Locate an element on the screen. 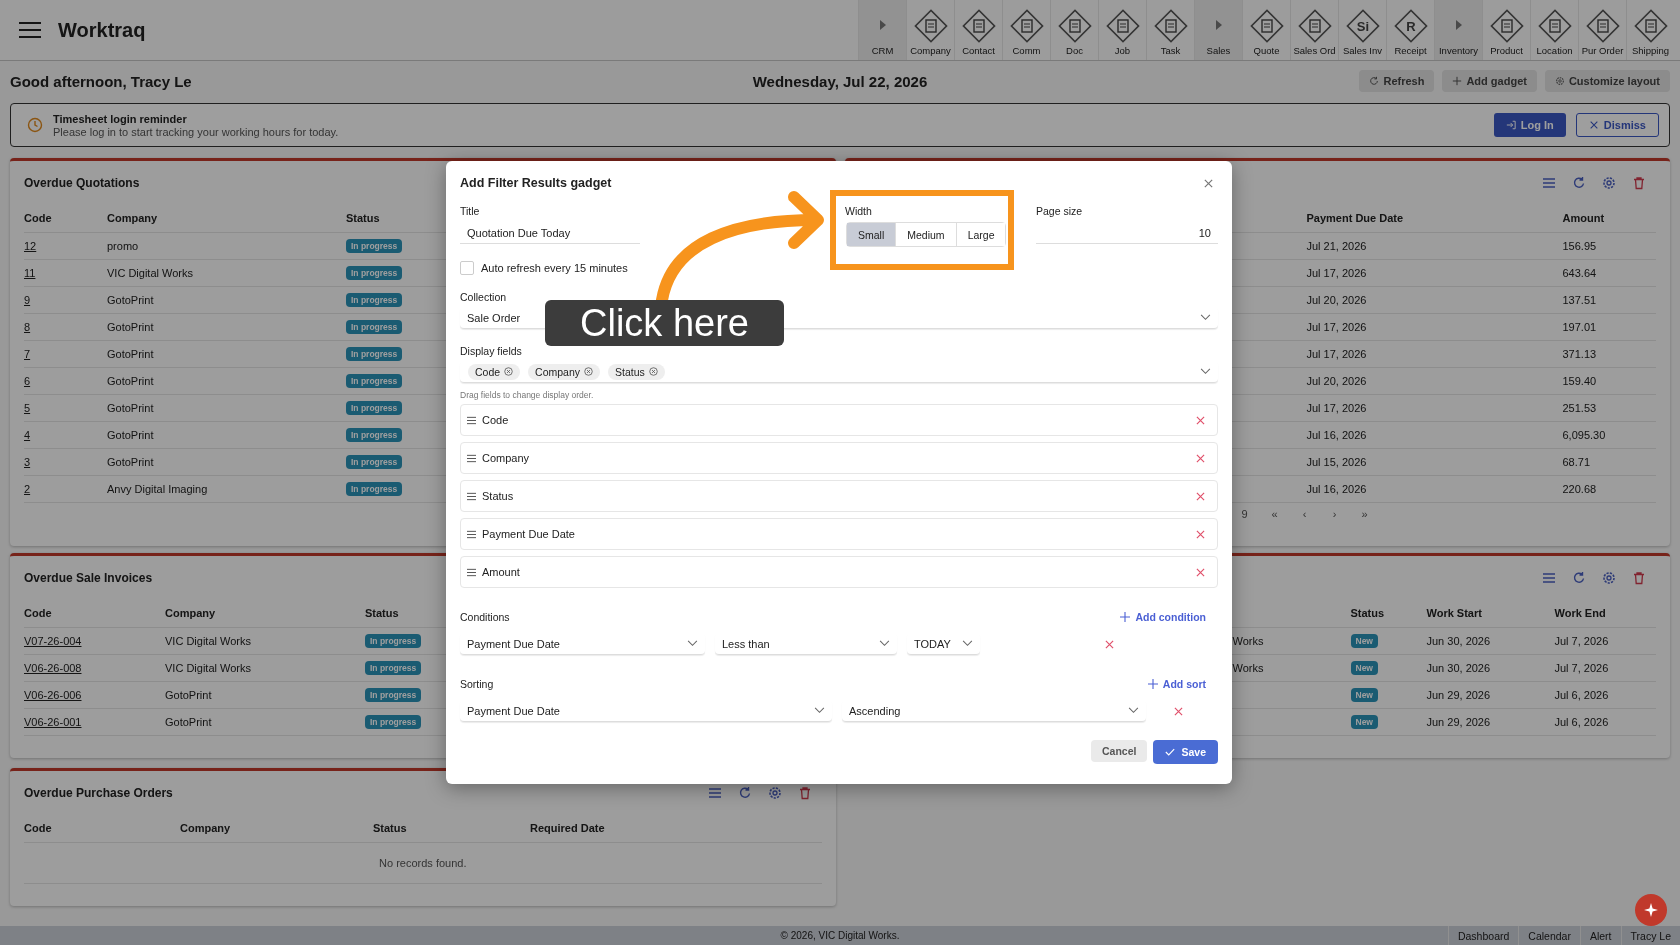 Image resolution: width=1680 pixels, height=945 pixels. pager-button: ‹ is located at coordinates (1304, 514).